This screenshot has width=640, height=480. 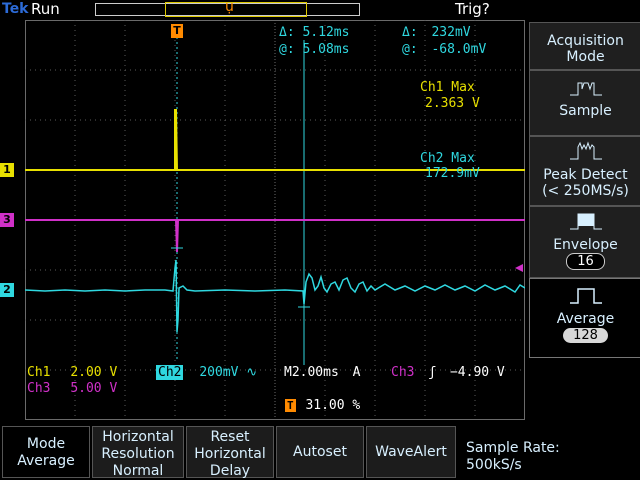 I want to click on brand-logo: Tek, so click(x=15, y=9).